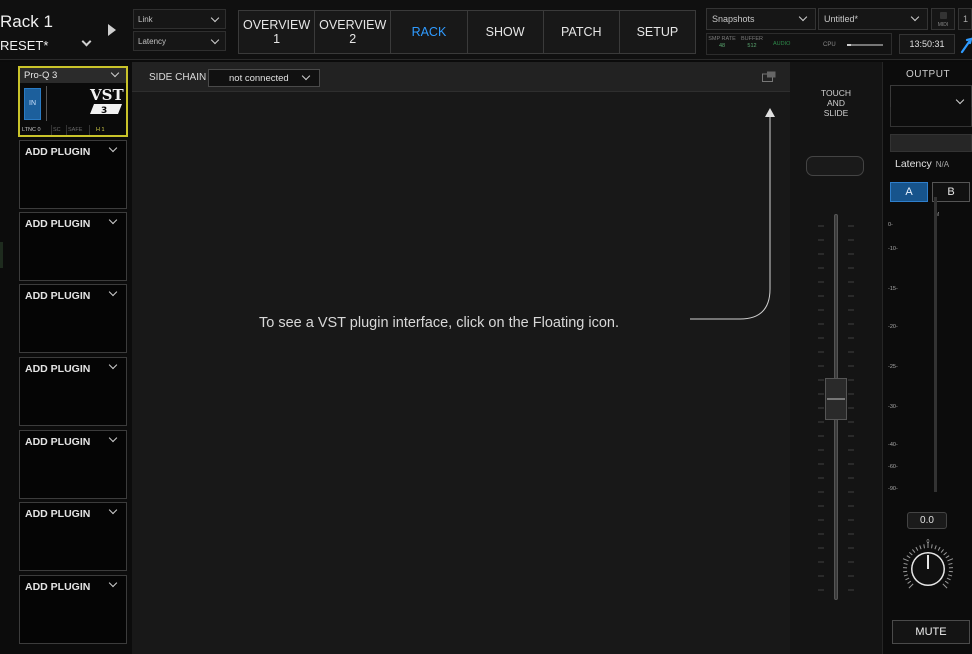 The height and width of the screenshot is (654, 972). Describe the element at coordinates (849, 45) in the screenshot. I see `cpu-meter-fill` at that location.